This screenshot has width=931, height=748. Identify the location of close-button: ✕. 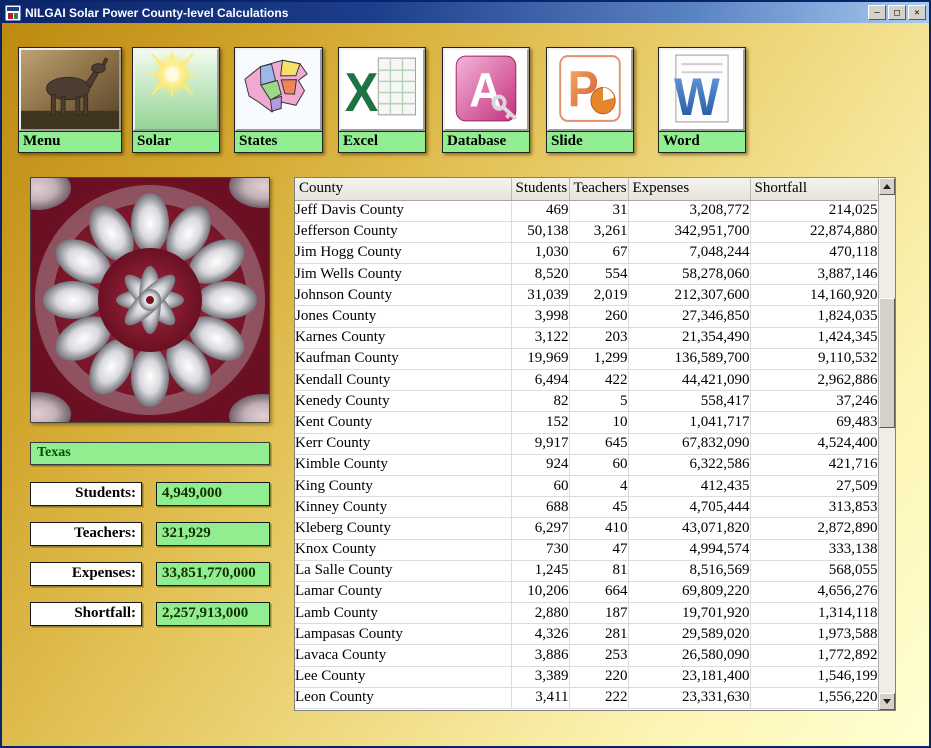
(917, 12).